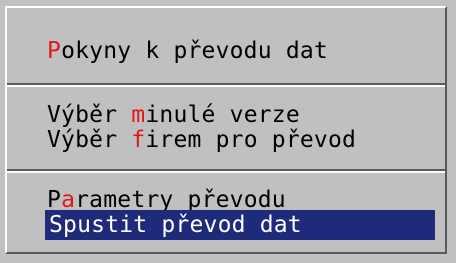  Describe the element at coordinates (138, 140) in the screenshot. I see `hotkey-letter: f` at that location.